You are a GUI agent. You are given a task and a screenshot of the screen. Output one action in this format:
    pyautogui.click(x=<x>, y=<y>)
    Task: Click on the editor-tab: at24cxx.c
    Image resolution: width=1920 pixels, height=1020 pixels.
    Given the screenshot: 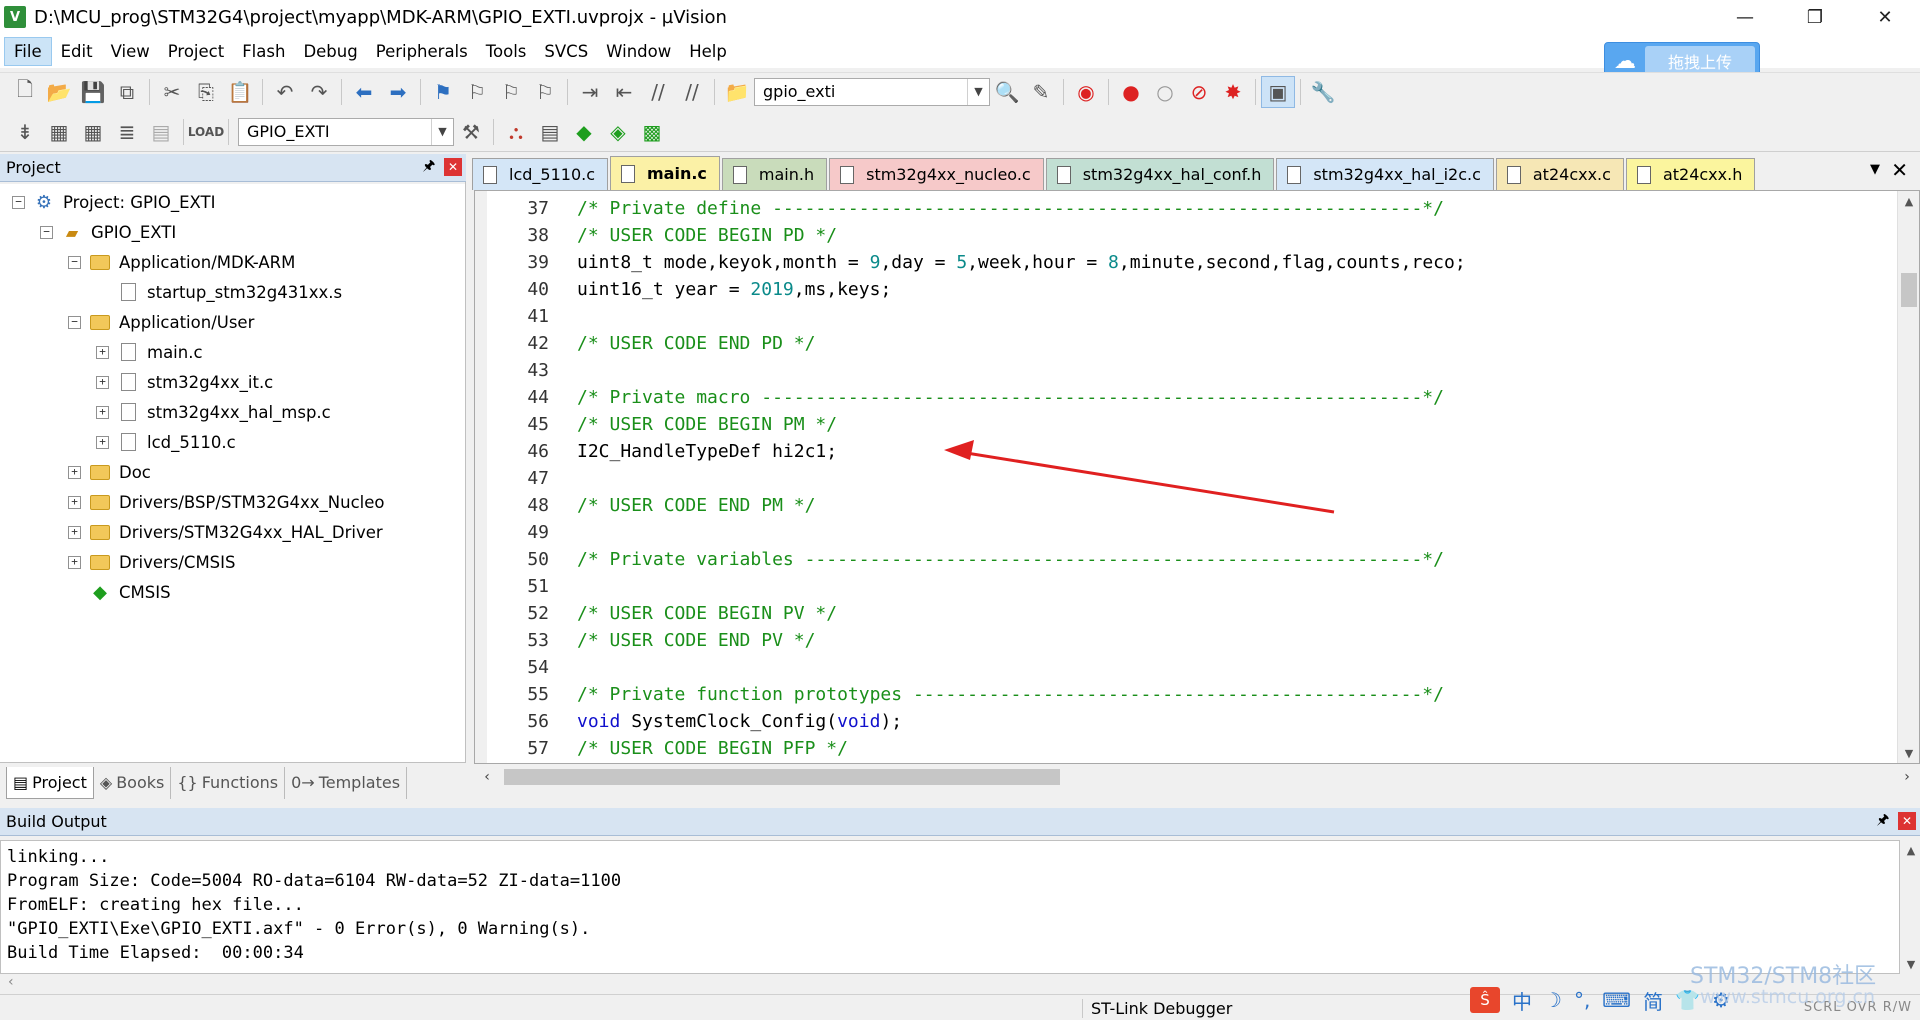 What is the action you would take?
    pyautogui.click(x=1559, y=174)
    